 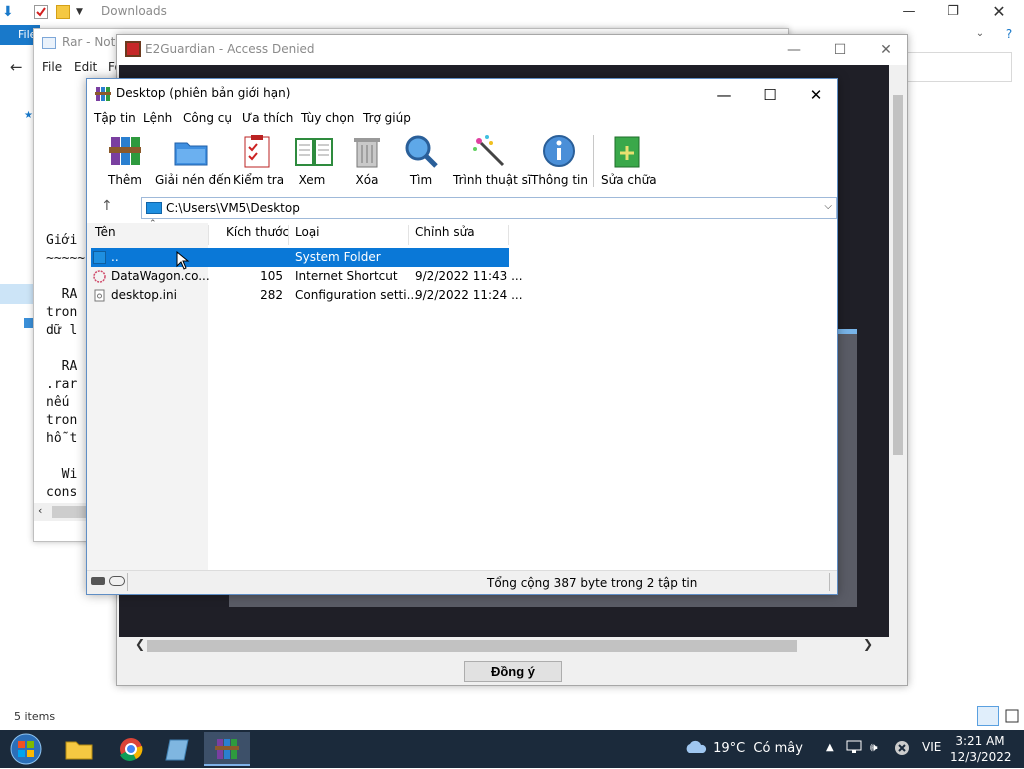 What do you see at coordinates (1012, 716) in the screenshot?
I see `large-icons-view-icon` at bounding box center [1012, 716].